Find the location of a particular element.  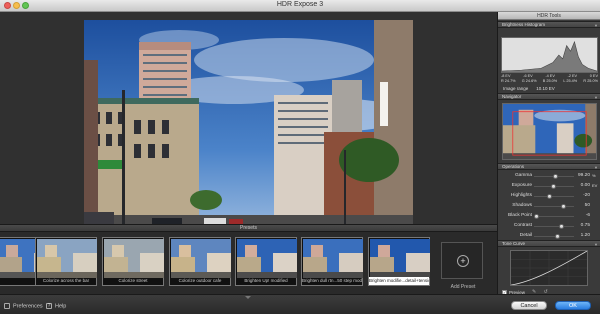

window-title: HDR Expose 3 is located at coordinates (300, 4).